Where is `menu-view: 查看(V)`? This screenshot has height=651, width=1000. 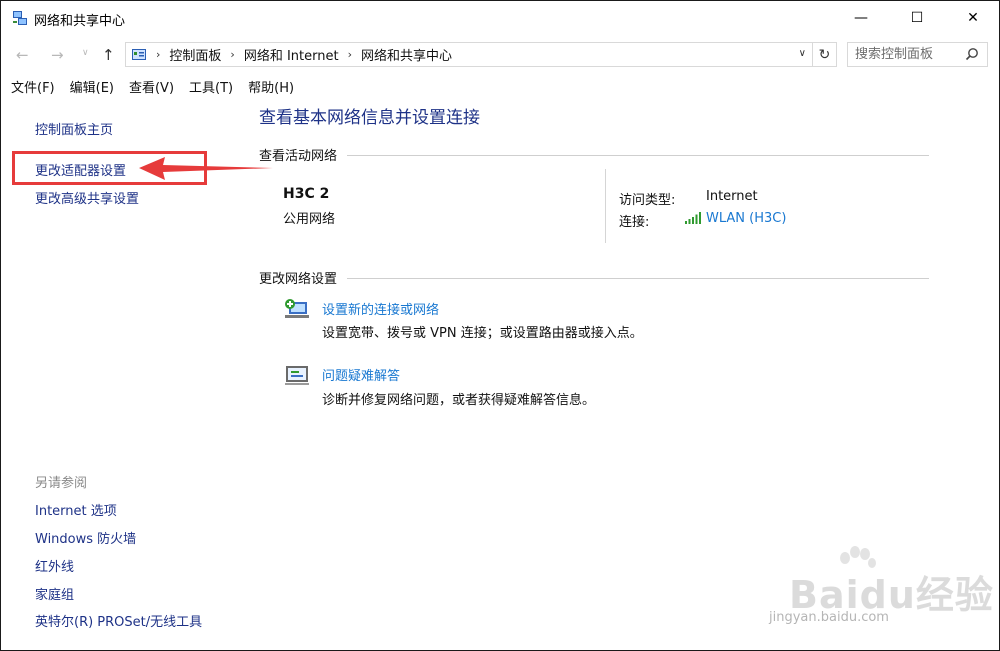
menu-view: 查看(V) is located at coordinates (146, 89).